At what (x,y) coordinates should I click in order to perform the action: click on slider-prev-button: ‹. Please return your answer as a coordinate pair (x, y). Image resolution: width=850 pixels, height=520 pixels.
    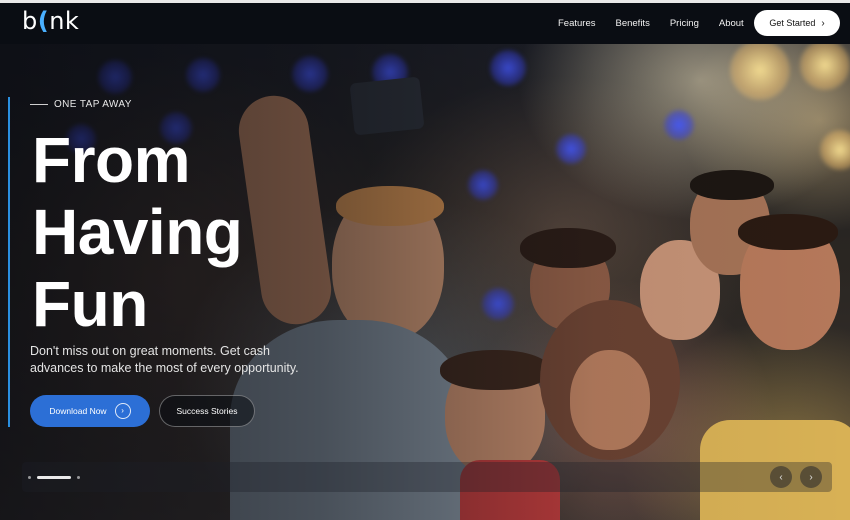
    Looking at the image, I should click on (781, 477).